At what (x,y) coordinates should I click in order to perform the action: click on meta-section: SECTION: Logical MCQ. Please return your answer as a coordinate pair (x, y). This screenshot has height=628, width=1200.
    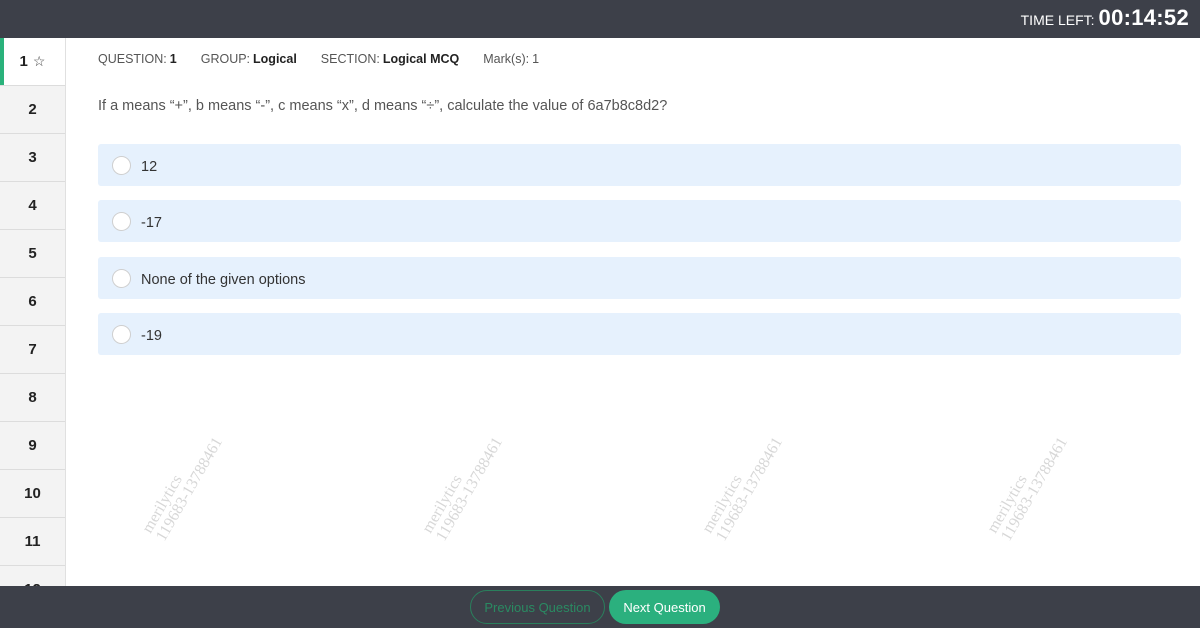
    Looking at the image, I should click on (390, 59).